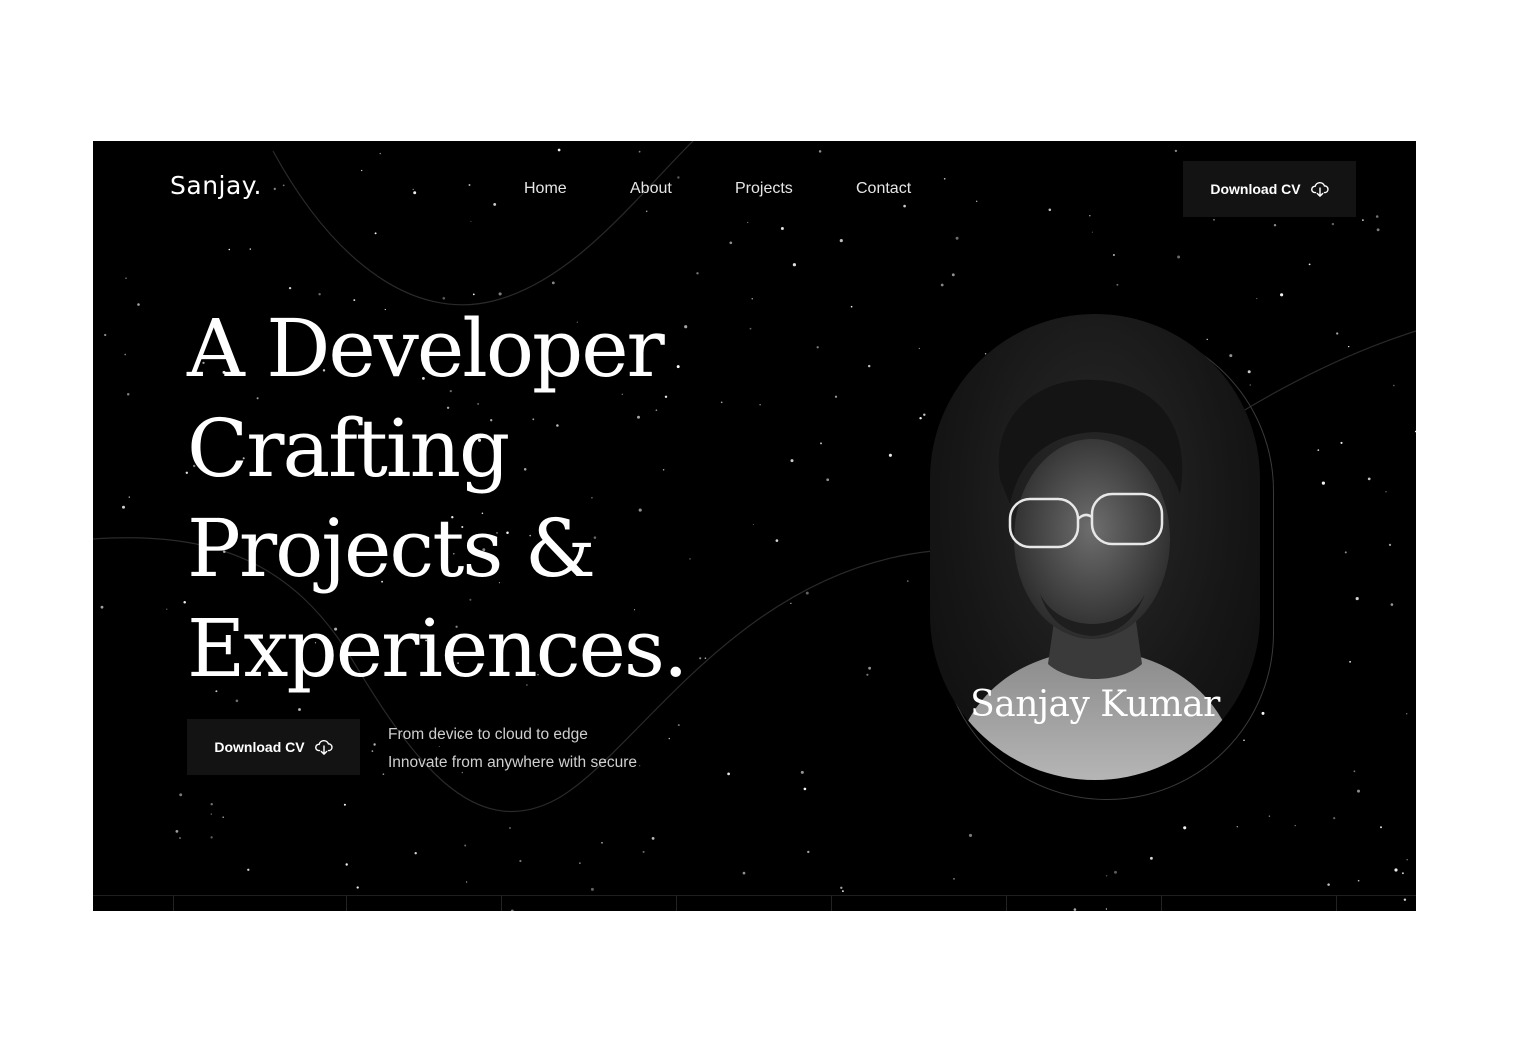  Describe the element at coordinates (1255, 189) in the screenshot. I see `download-cv-label: Download CV` at that location.